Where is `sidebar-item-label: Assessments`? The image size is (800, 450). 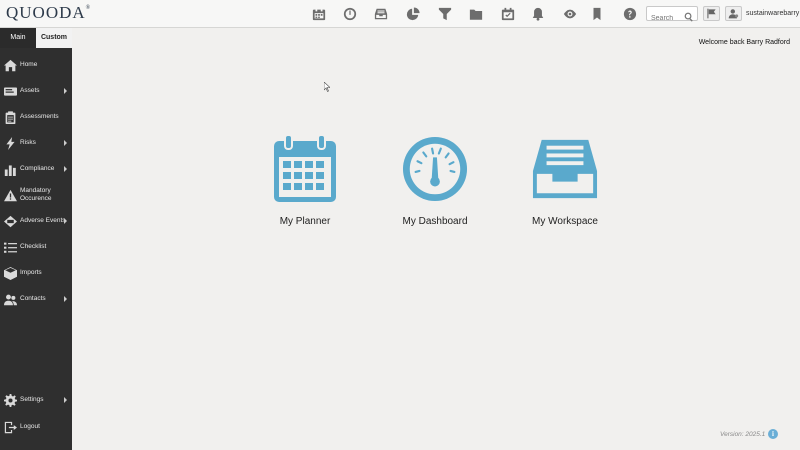
sidebar-item-label: Assessments is located at coordinates (39, 116).